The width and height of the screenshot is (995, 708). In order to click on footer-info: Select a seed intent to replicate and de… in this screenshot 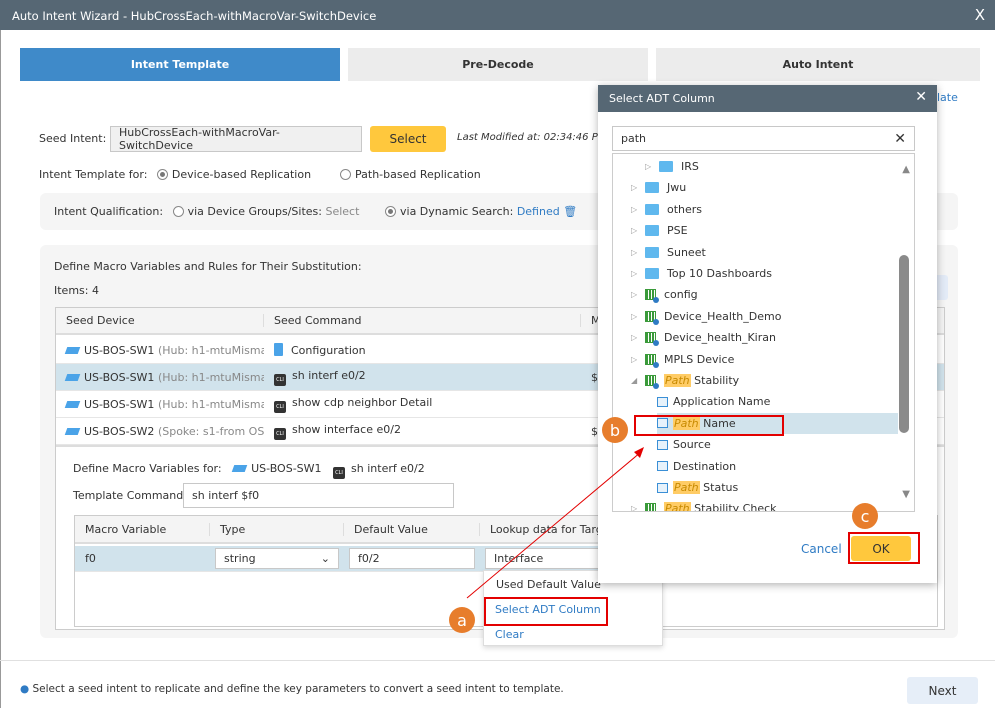, I will do `click(298, 689)`.